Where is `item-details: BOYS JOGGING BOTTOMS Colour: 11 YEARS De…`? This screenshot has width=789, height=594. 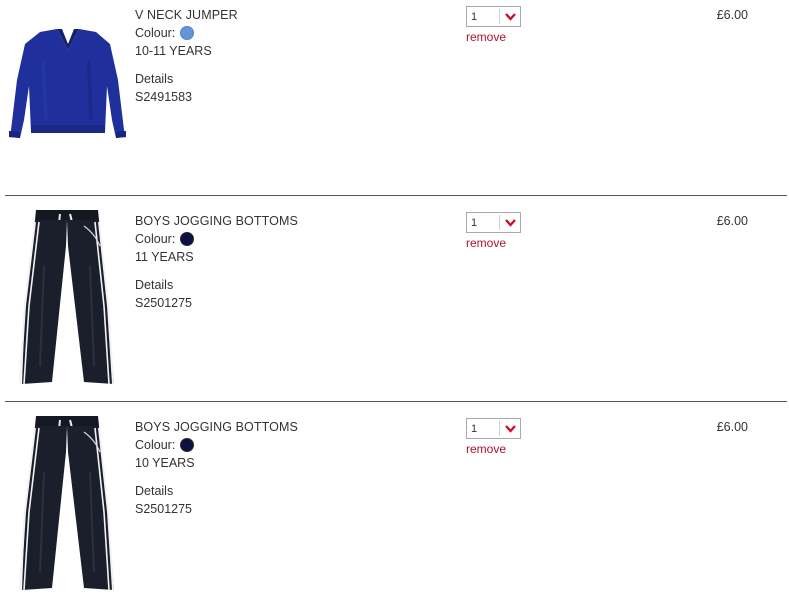
item-details: BOYS JOGGING BOTTOMS Colour: 11 YEARS De… is located at coordinates (285, 262).